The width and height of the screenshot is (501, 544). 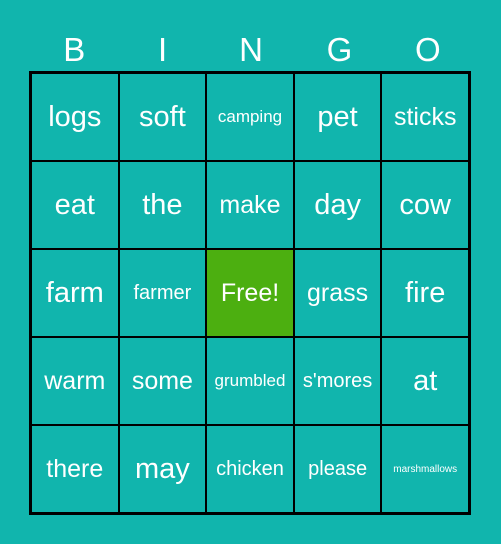 What do you see at coordinates (75, 381) in the screenshot?
I see `bingo-cell: warm` at bounding box center [75, 381].